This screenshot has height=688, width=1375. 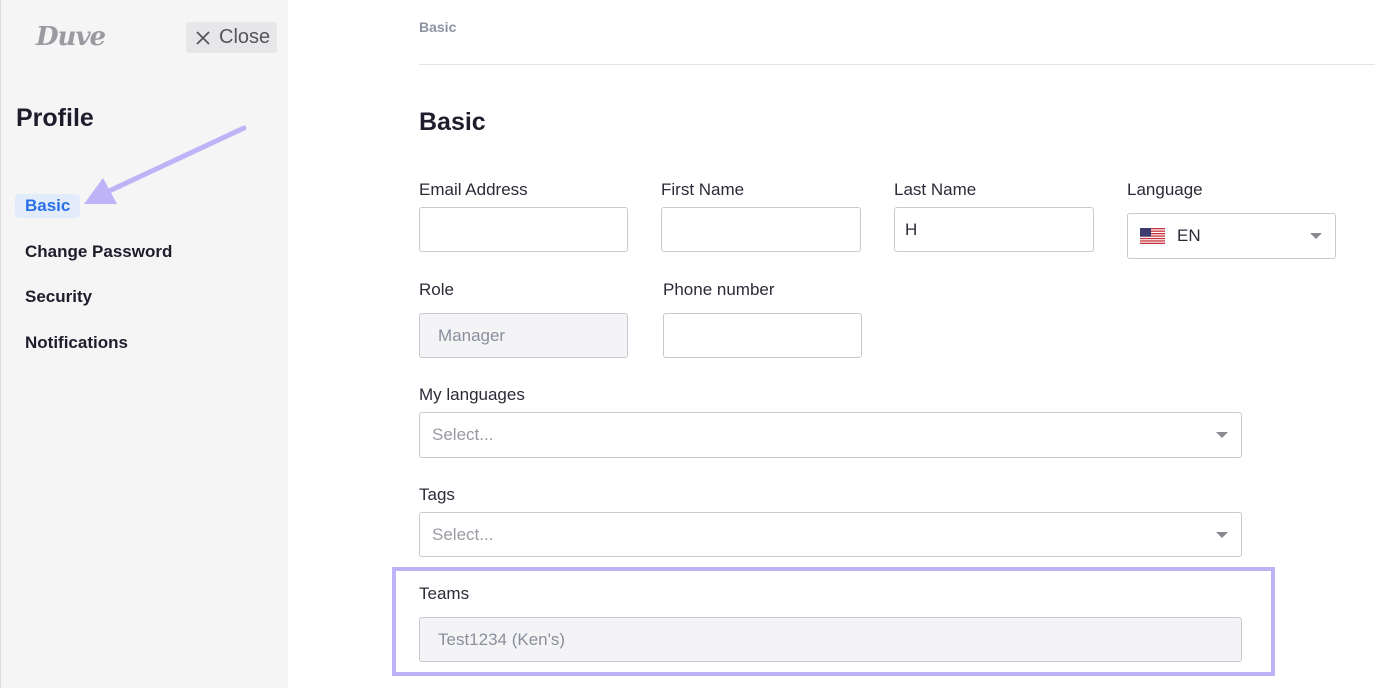 What do you see at coordinates (58, 297) in the screenshot?
I see `sidebar-item-security: Security` at bounding box center [58, 297].